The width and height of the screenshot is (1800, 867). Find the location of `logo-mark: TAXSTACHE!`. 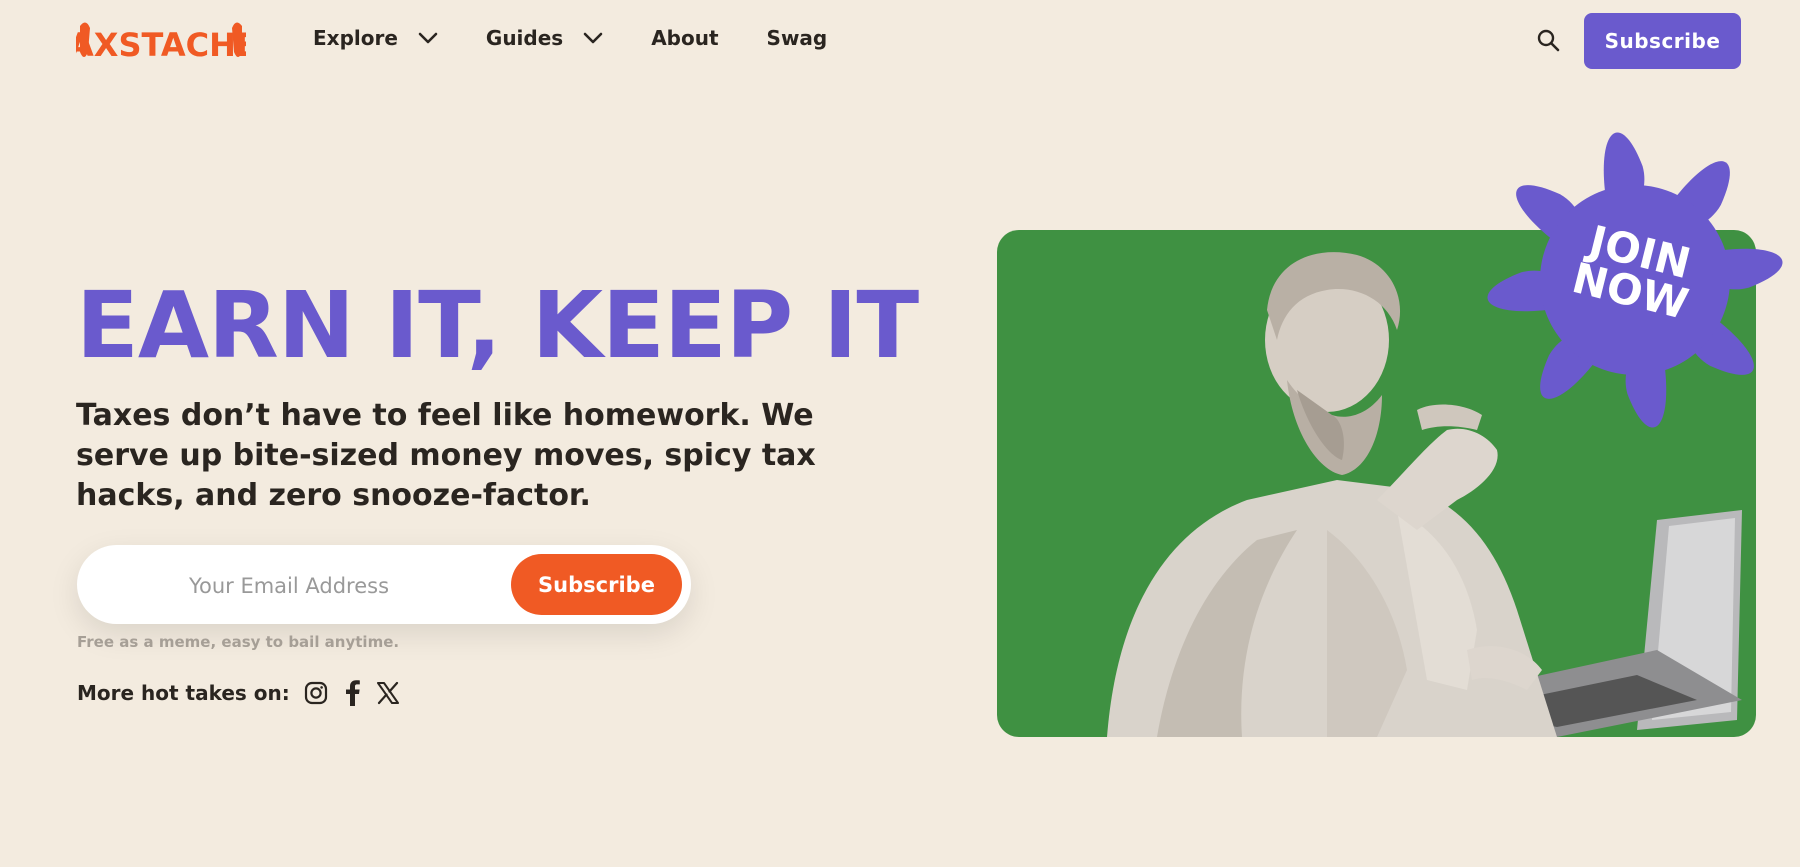

logo-mark: TAXSTACHE! is located at coordinates (161, 43).